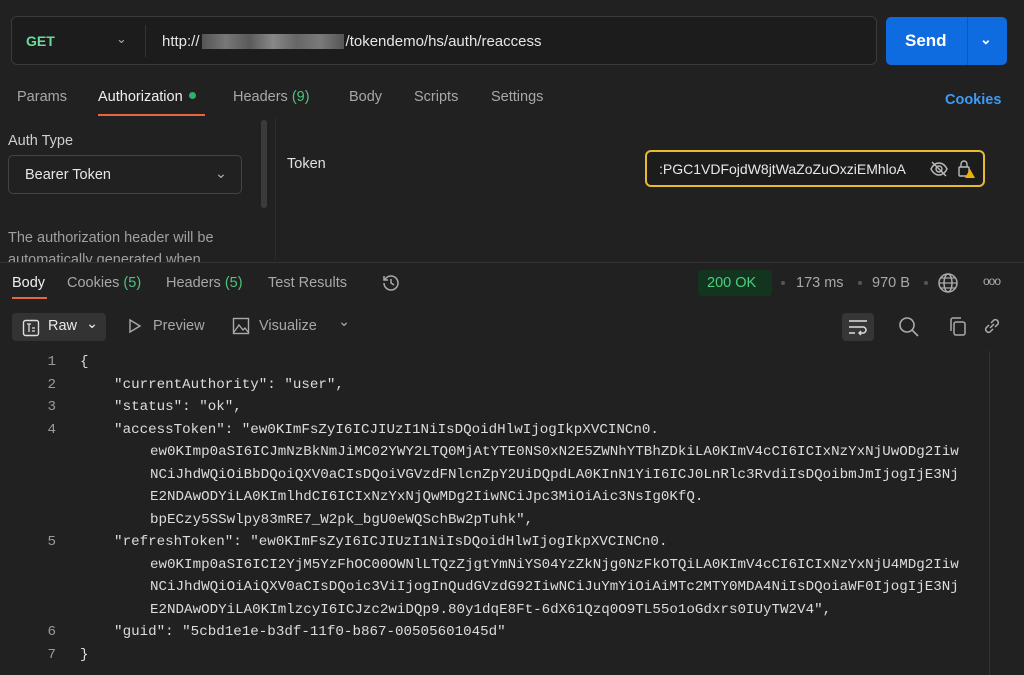 The image size is (1024, 675). I want to click on code-text: {, so click(84, 362).